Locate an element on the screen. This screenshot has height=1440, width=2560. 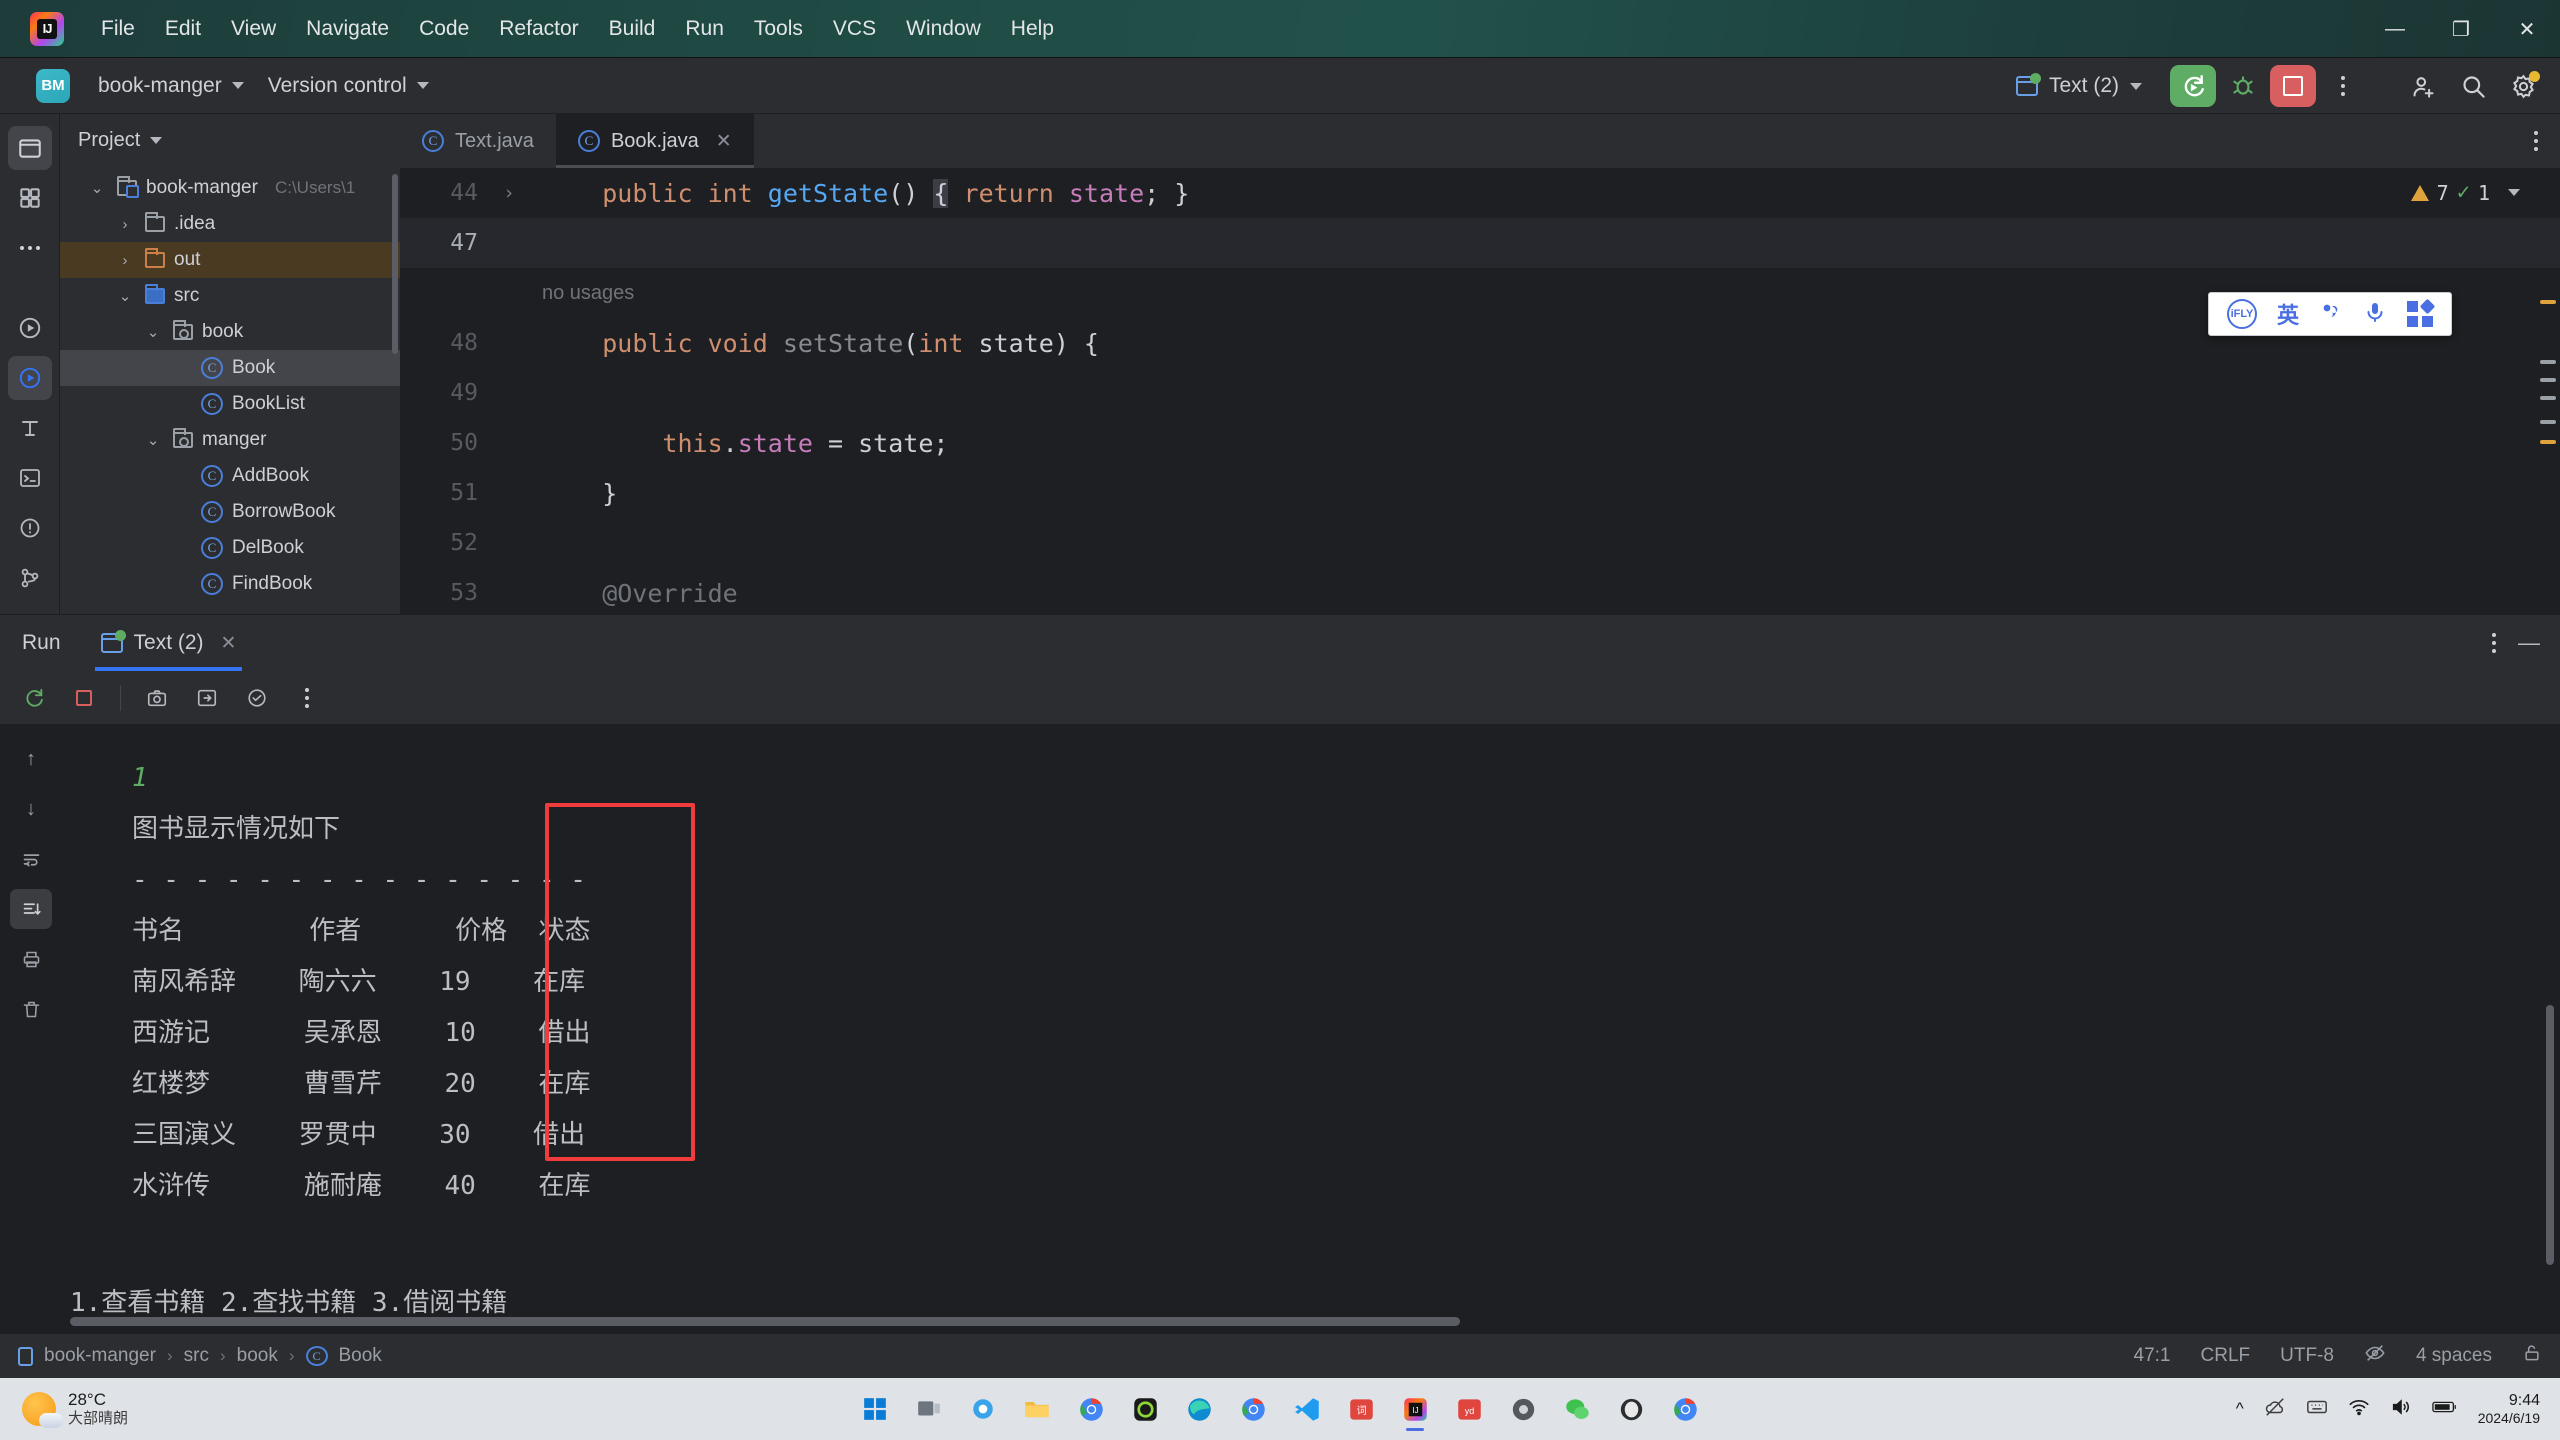
menu-run: Run is located at coordinates (704, 29).